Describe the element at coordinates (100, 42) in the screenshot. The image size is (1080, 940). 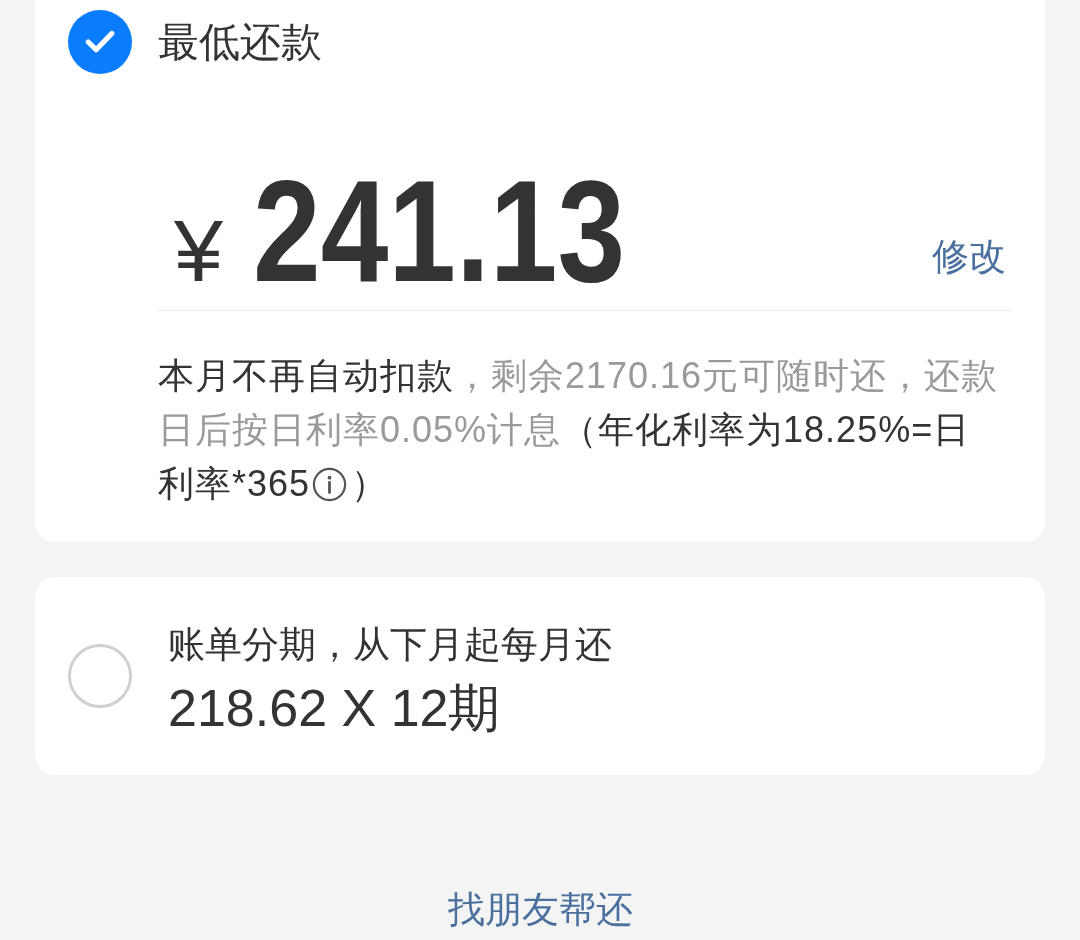
I see `check-icon` at that location.